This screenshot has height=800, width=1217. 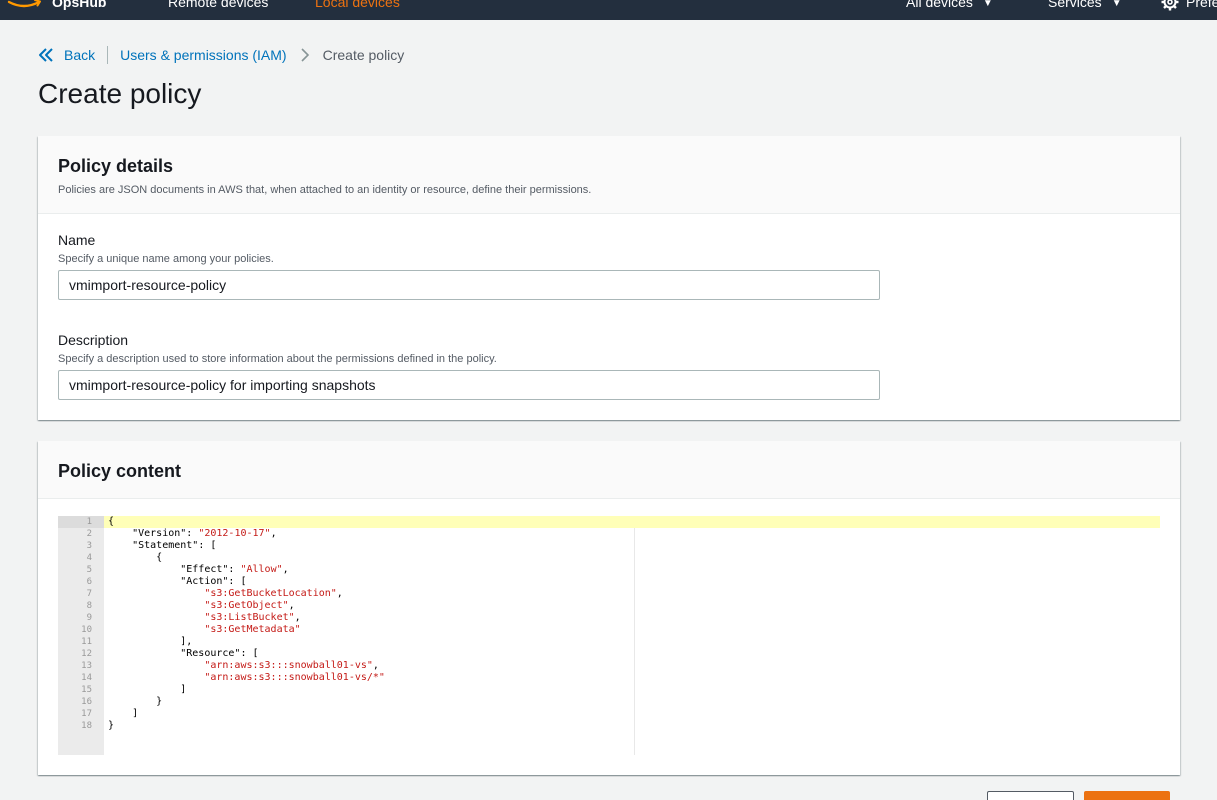 I want to click on code-line: "Resource": [, so click(x=219, y=653).